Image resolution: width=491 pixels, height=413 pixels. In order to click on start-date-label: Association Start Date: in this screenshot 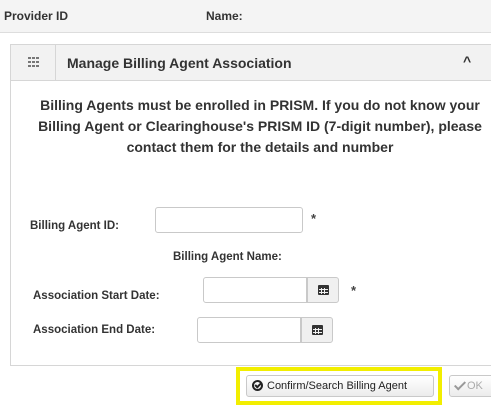, I will do `click(96, 296)`.